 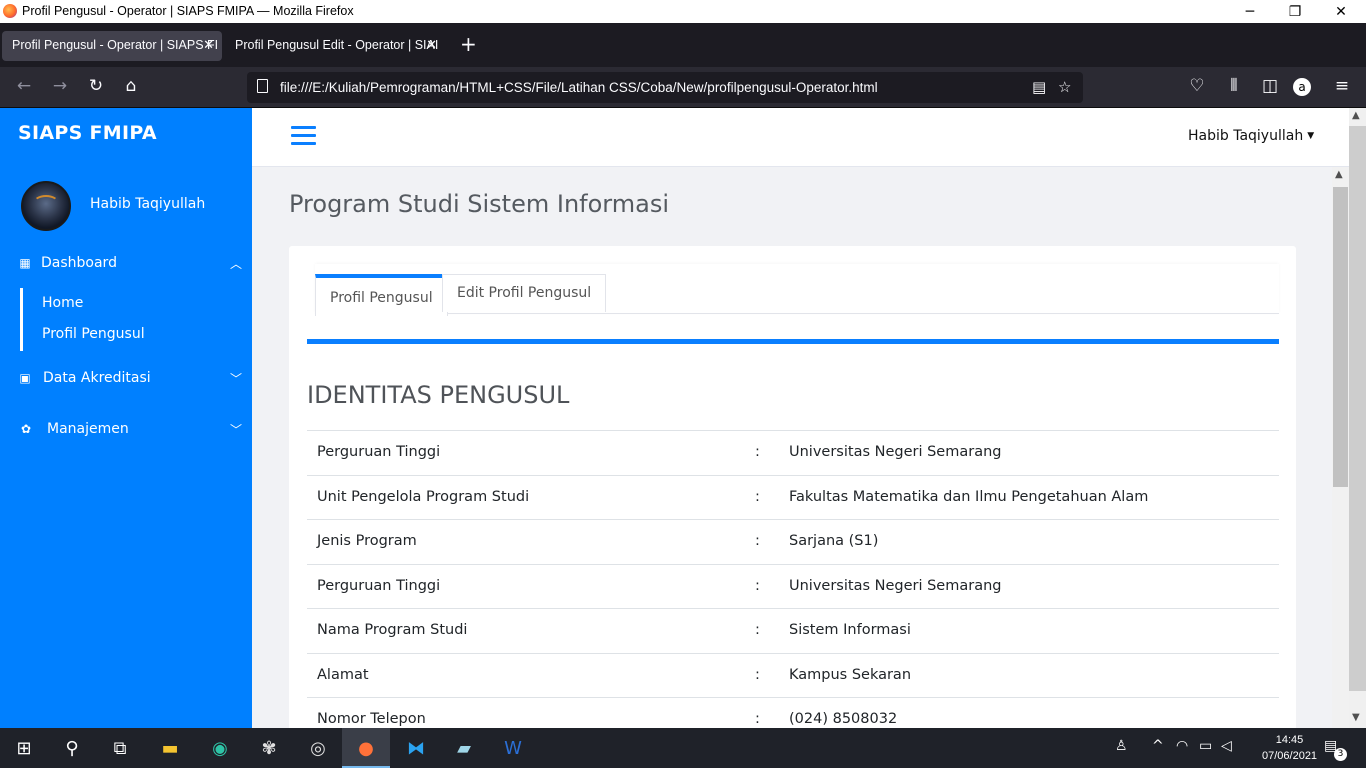 I want to click on edge-icon: ◉, so click(x=220, y=748).